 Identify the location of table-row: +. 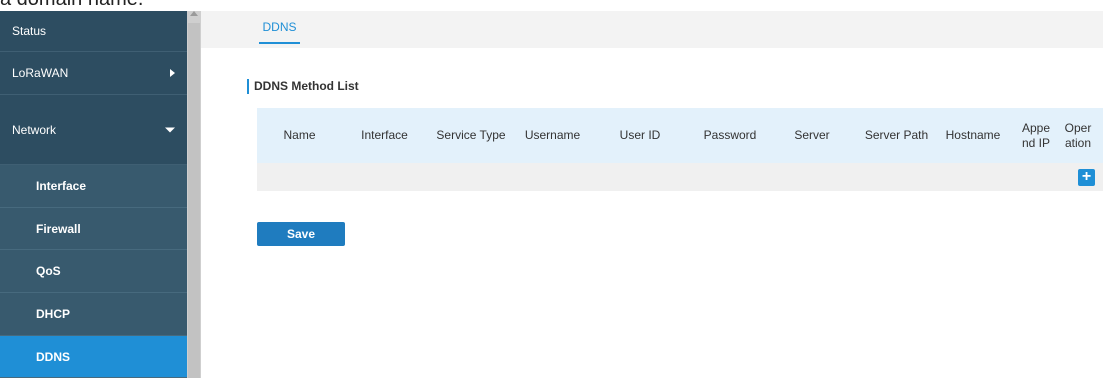
(680, 177).